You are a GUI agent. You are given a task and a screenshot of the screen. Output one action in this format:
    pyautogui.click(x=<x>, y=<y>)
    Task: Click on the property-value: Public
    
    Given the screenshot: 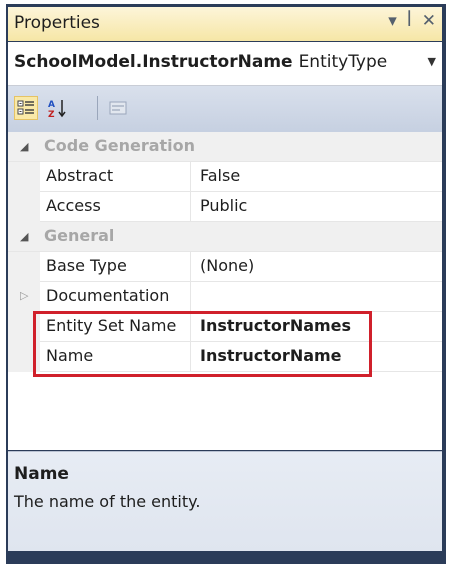 What is the action you would take?
    pyautogui.click(x=223, y=205)
    